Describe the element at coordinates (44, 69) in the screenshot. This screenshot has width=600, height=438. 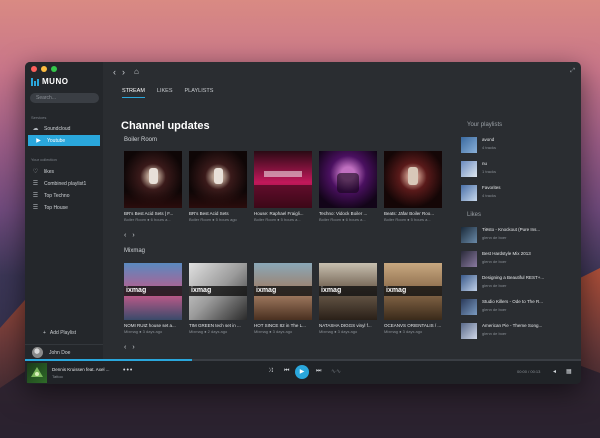
I see `minimize-window-button` at that location.